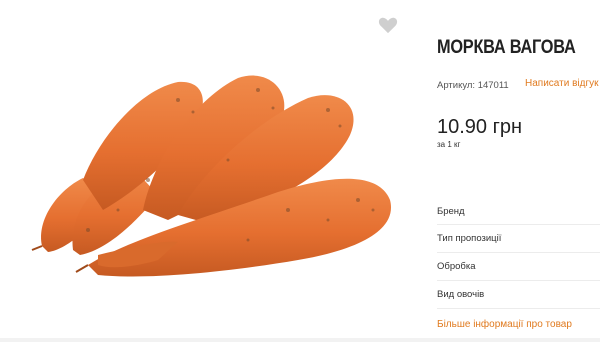 This screenshot has width=600, height=342. I want to click on product-price: 10.90 грн, so click(480, 127).